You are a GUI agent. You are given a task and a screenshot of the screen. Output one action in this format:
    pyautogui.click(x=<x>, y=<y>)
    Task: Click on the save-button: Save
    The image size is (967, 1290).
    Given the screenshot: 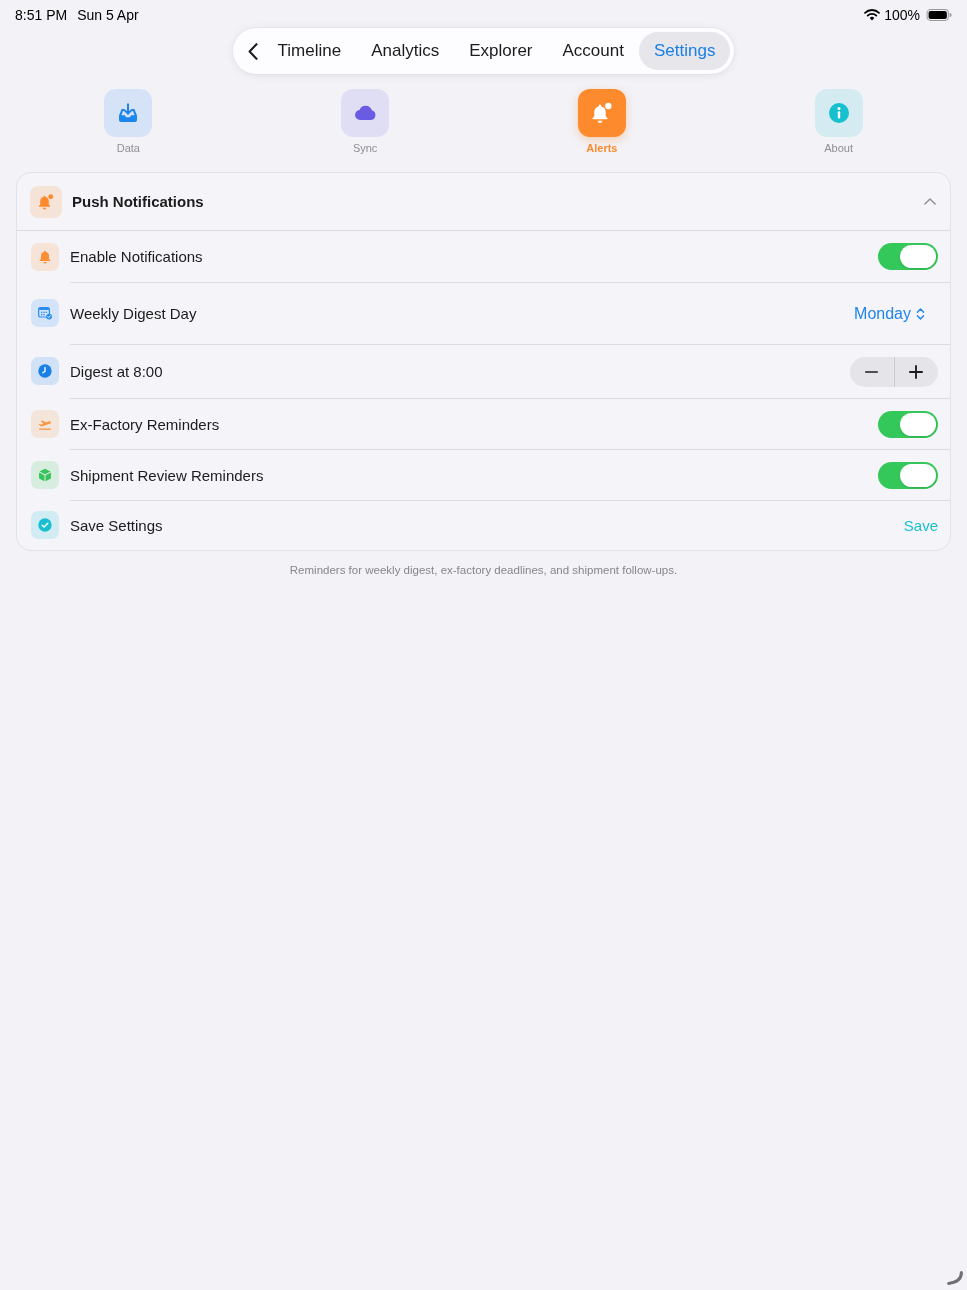 What is the action you would take?
    pyautogui.click(x=920, y=525)
    